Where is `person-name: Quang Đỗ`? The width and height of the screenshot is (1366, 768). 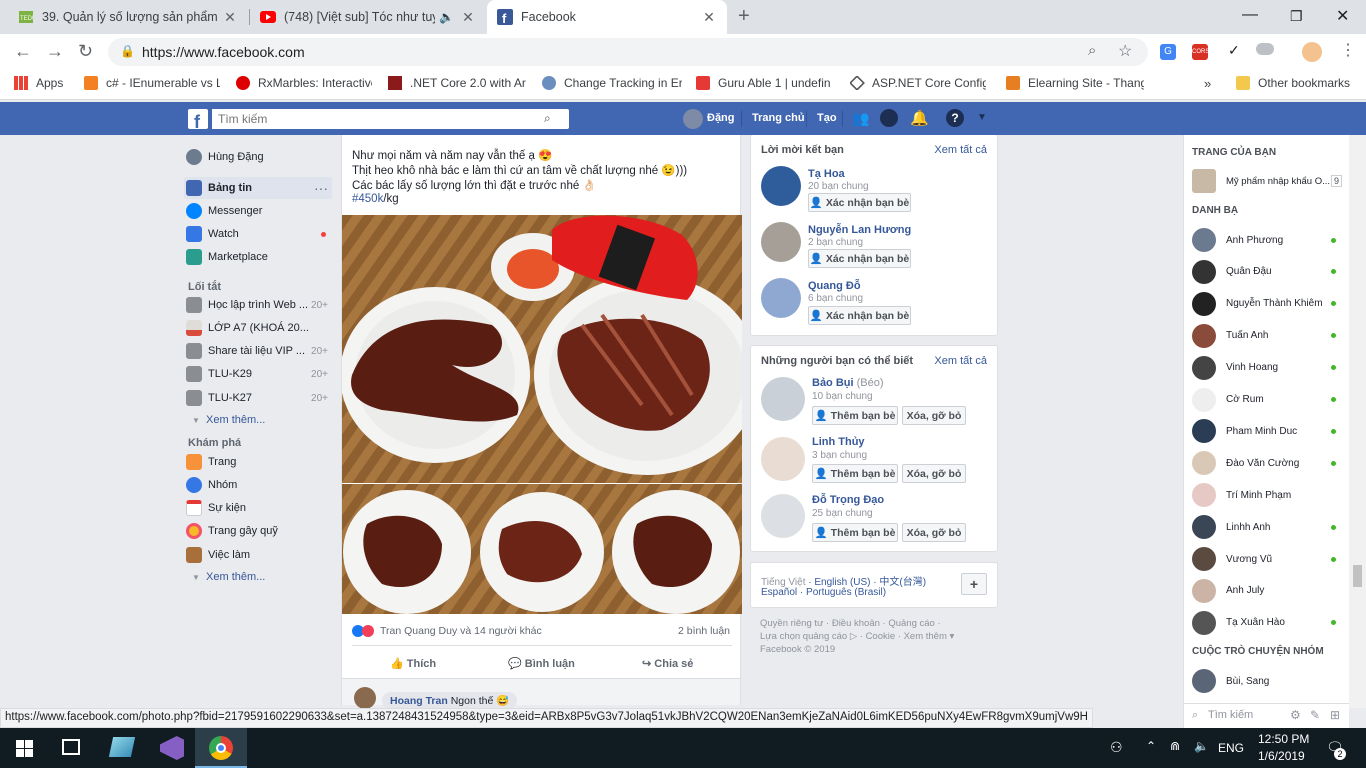
person-name: Quang Đỗ is located at coordinates (834, 286).